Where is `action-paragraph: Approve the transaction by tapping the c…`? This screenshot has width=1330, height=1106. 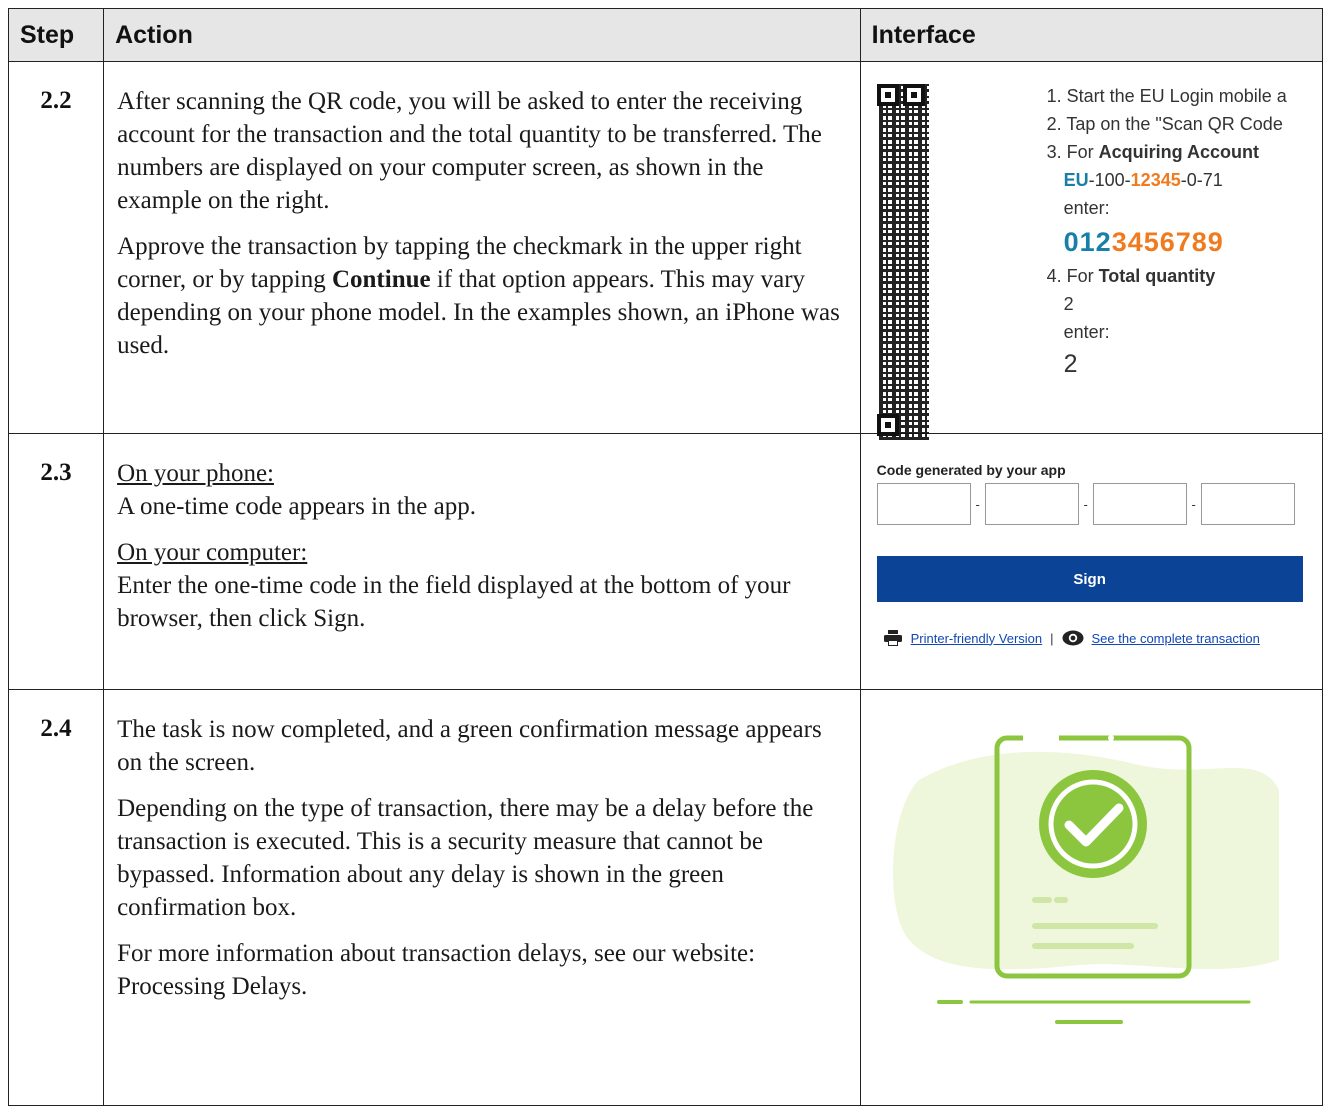 action-paragraph: Approve the transaction by tapping the c… is located at coordinates (478, 296).